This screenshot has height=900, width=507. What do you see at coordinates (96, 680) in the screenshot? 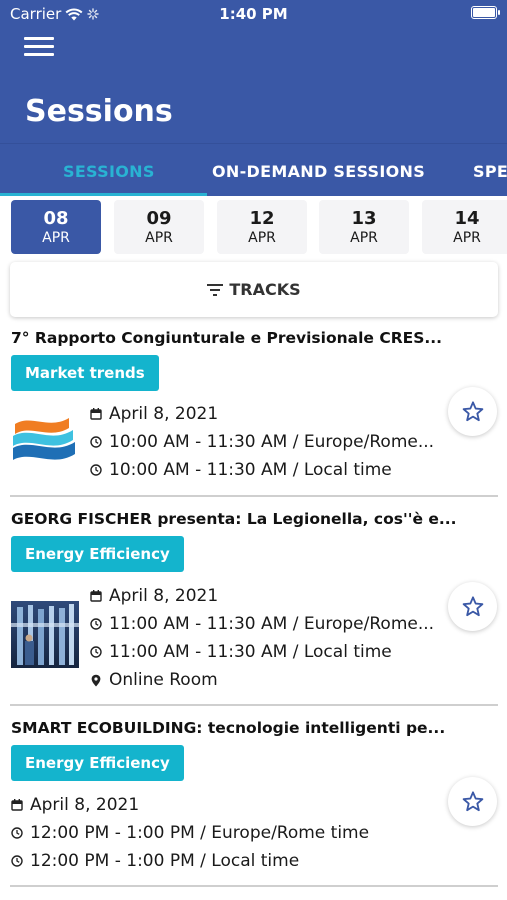
I see `location-pin-icon` at bounding box center [96, 680].